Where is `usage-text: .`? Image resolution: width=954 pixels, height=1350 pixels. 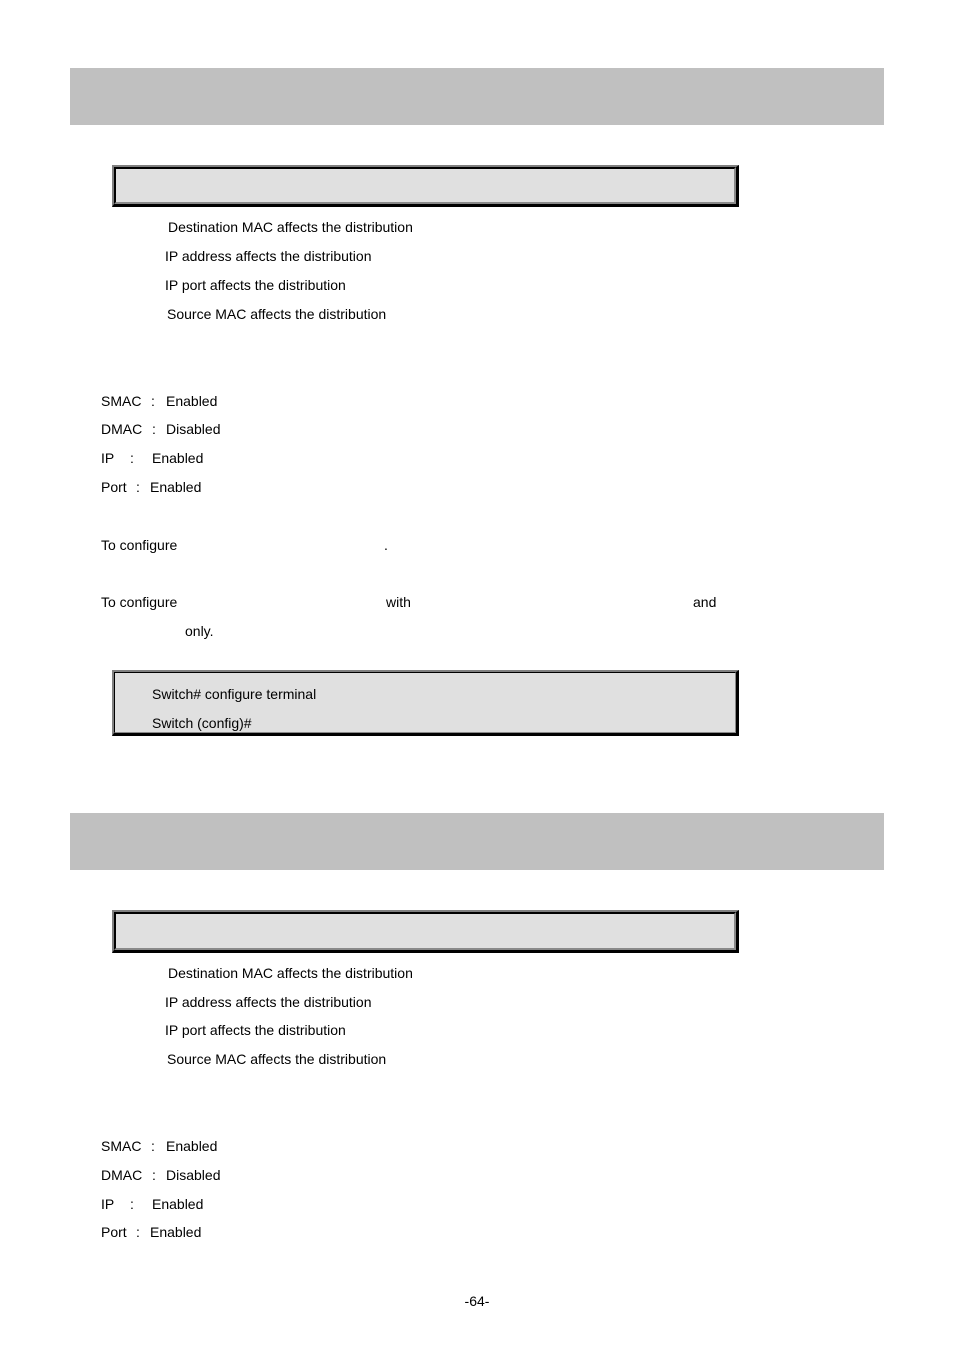 usage-text: . is located at coordinates (386, 545).